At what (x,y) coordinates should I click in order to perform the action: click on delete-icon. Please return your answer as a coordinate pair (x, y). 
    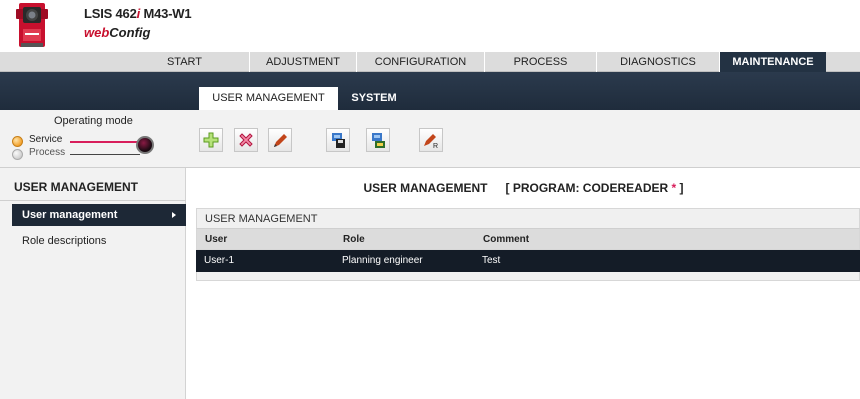
    Looking at the image, I should click on (246, 140).